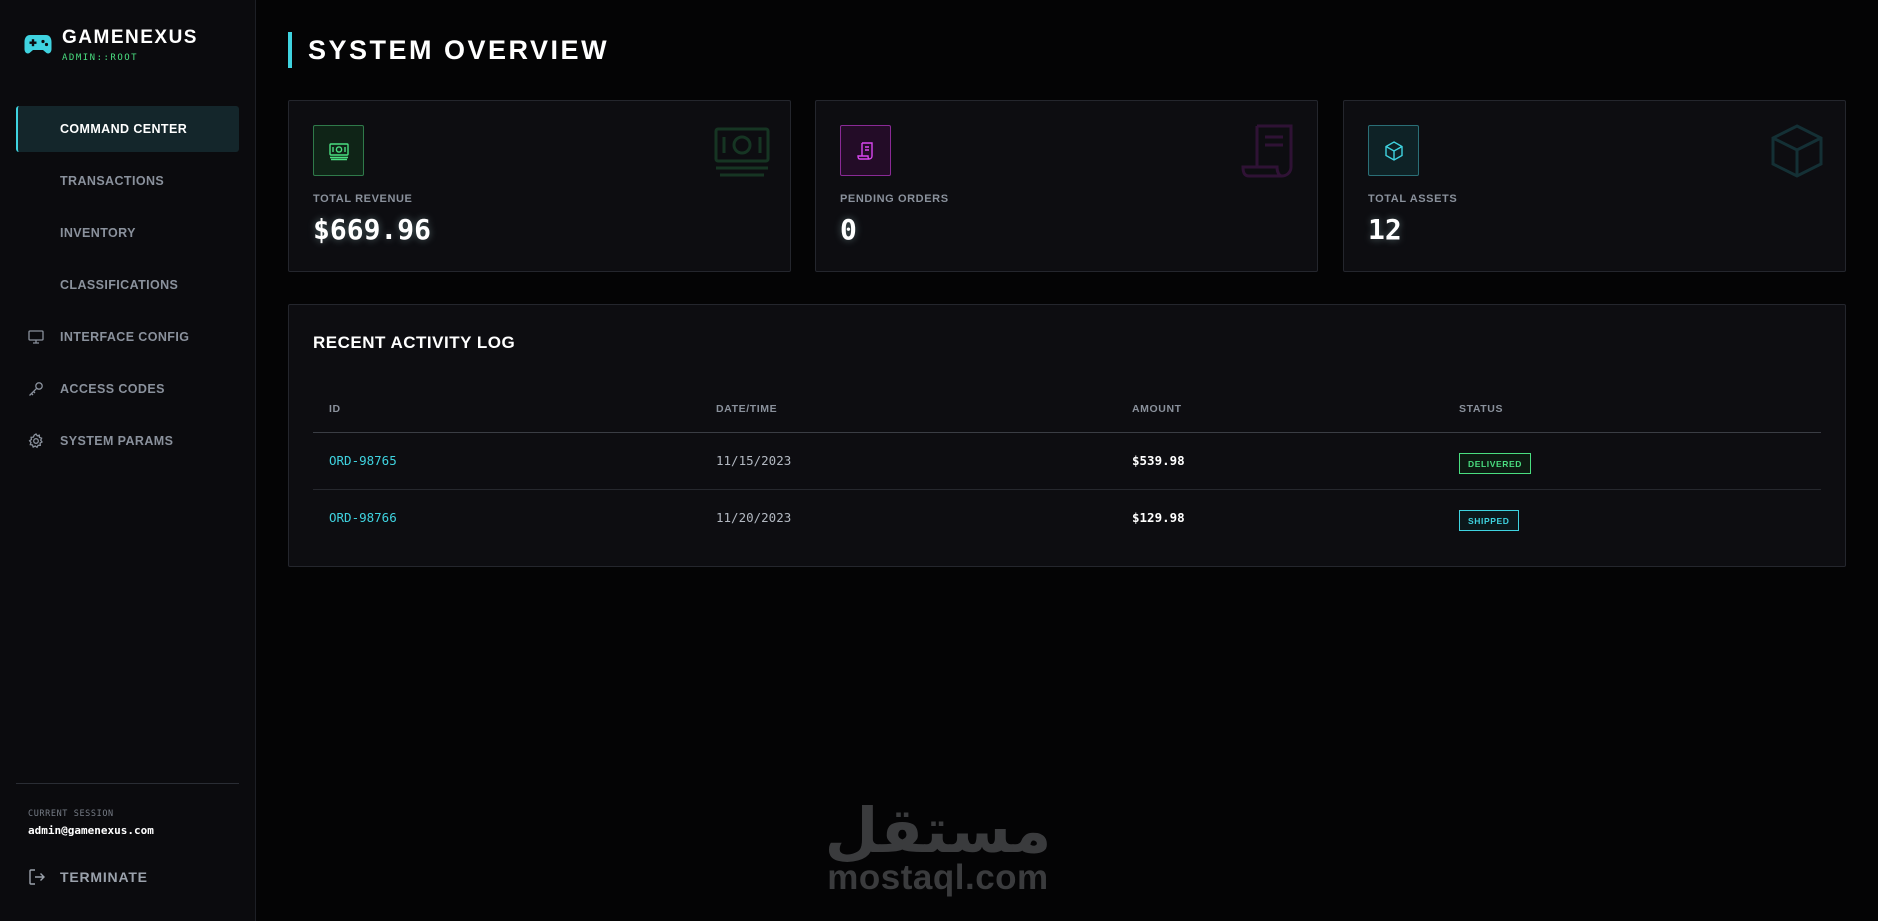 Image resolution: width=1878 pixels, height=921 pixels. Describe the element at coordinates (1413, 199) in the screenshot. I see `stat-label: TOTAL ASSETS` at that location.